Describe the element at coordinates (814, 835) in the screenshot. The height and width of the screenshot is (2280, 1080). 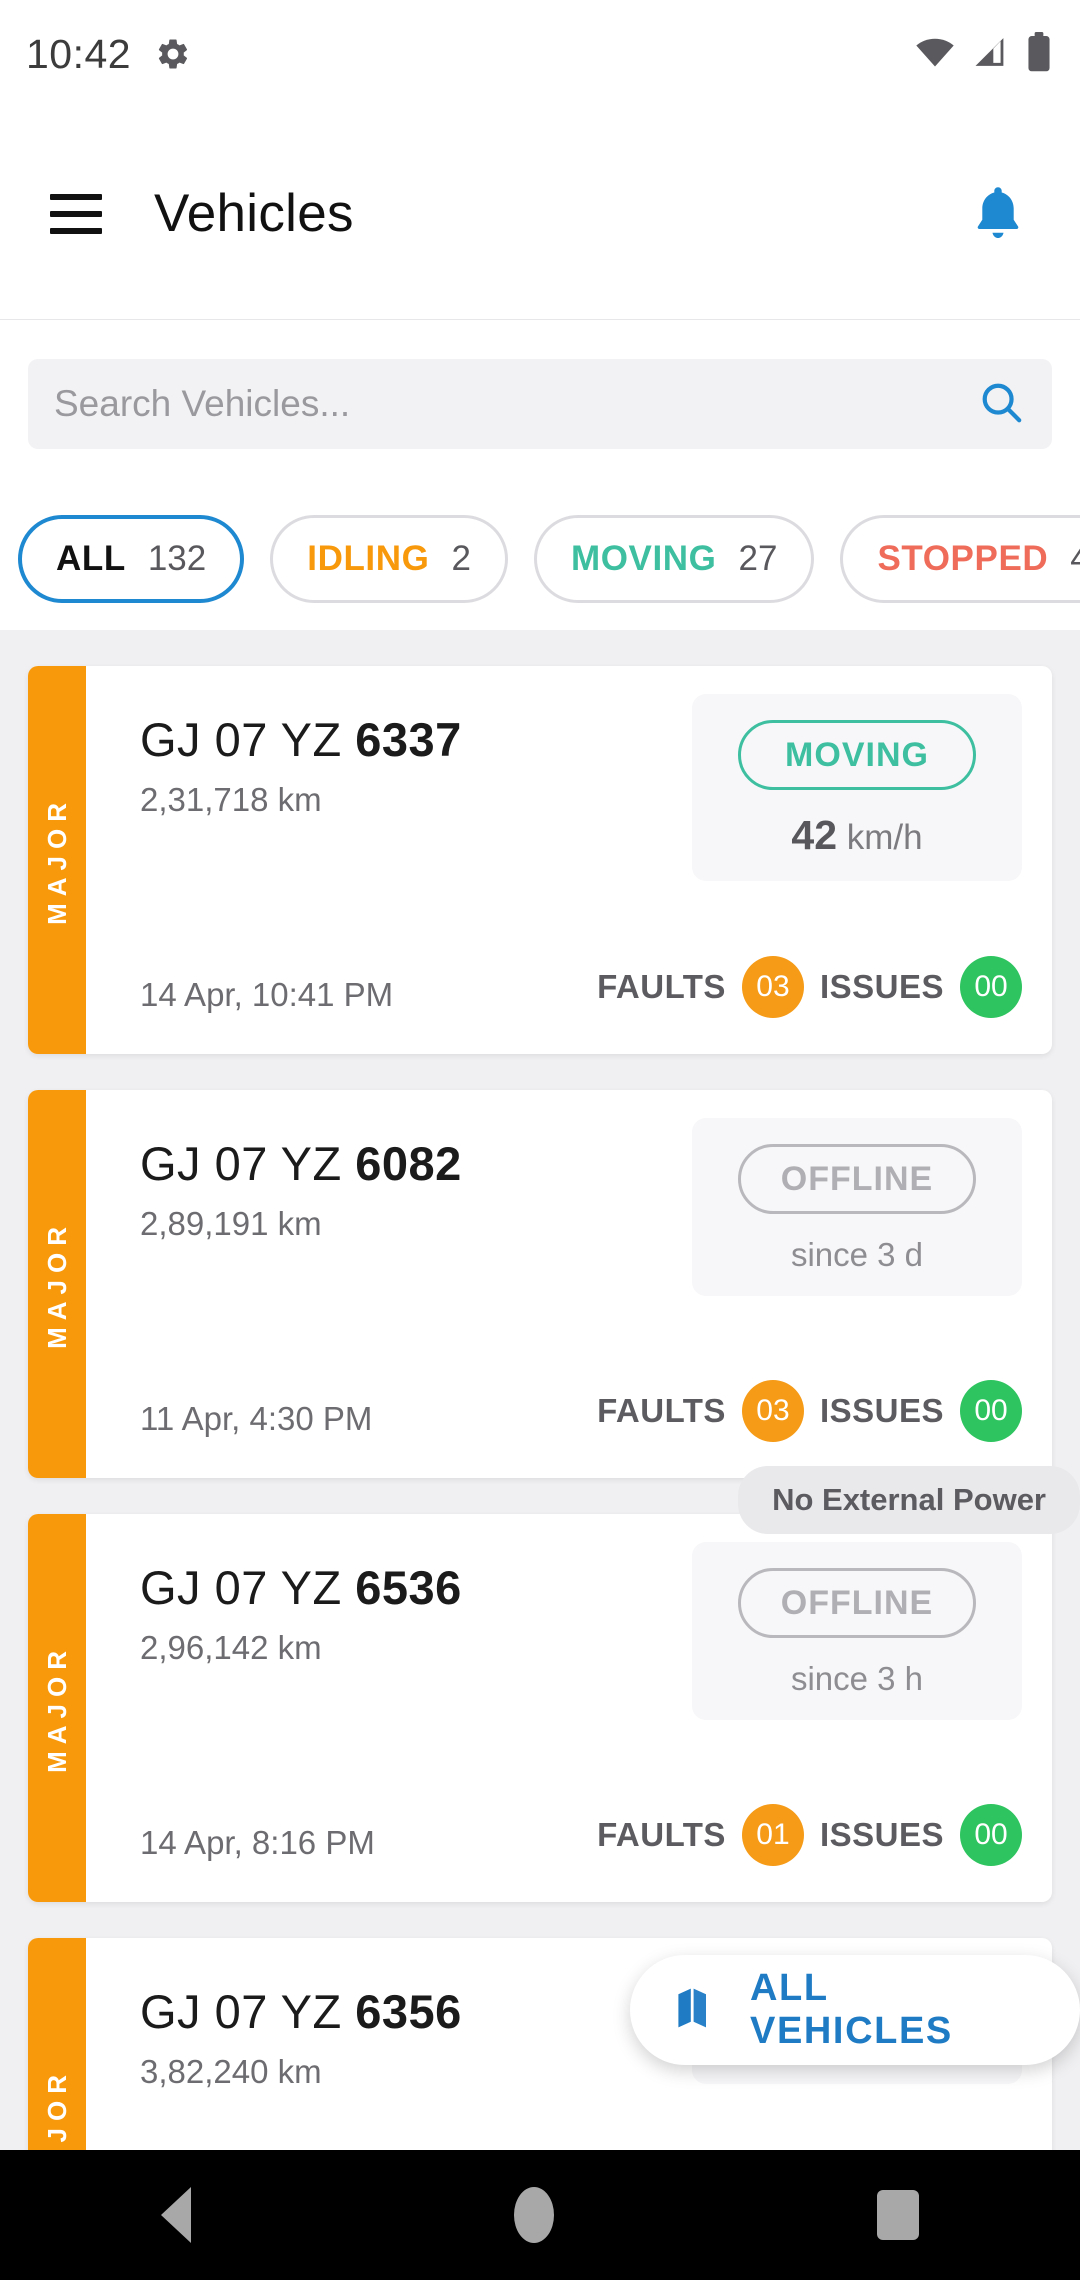
I see `vehicle-speed-value: 42` at that location.